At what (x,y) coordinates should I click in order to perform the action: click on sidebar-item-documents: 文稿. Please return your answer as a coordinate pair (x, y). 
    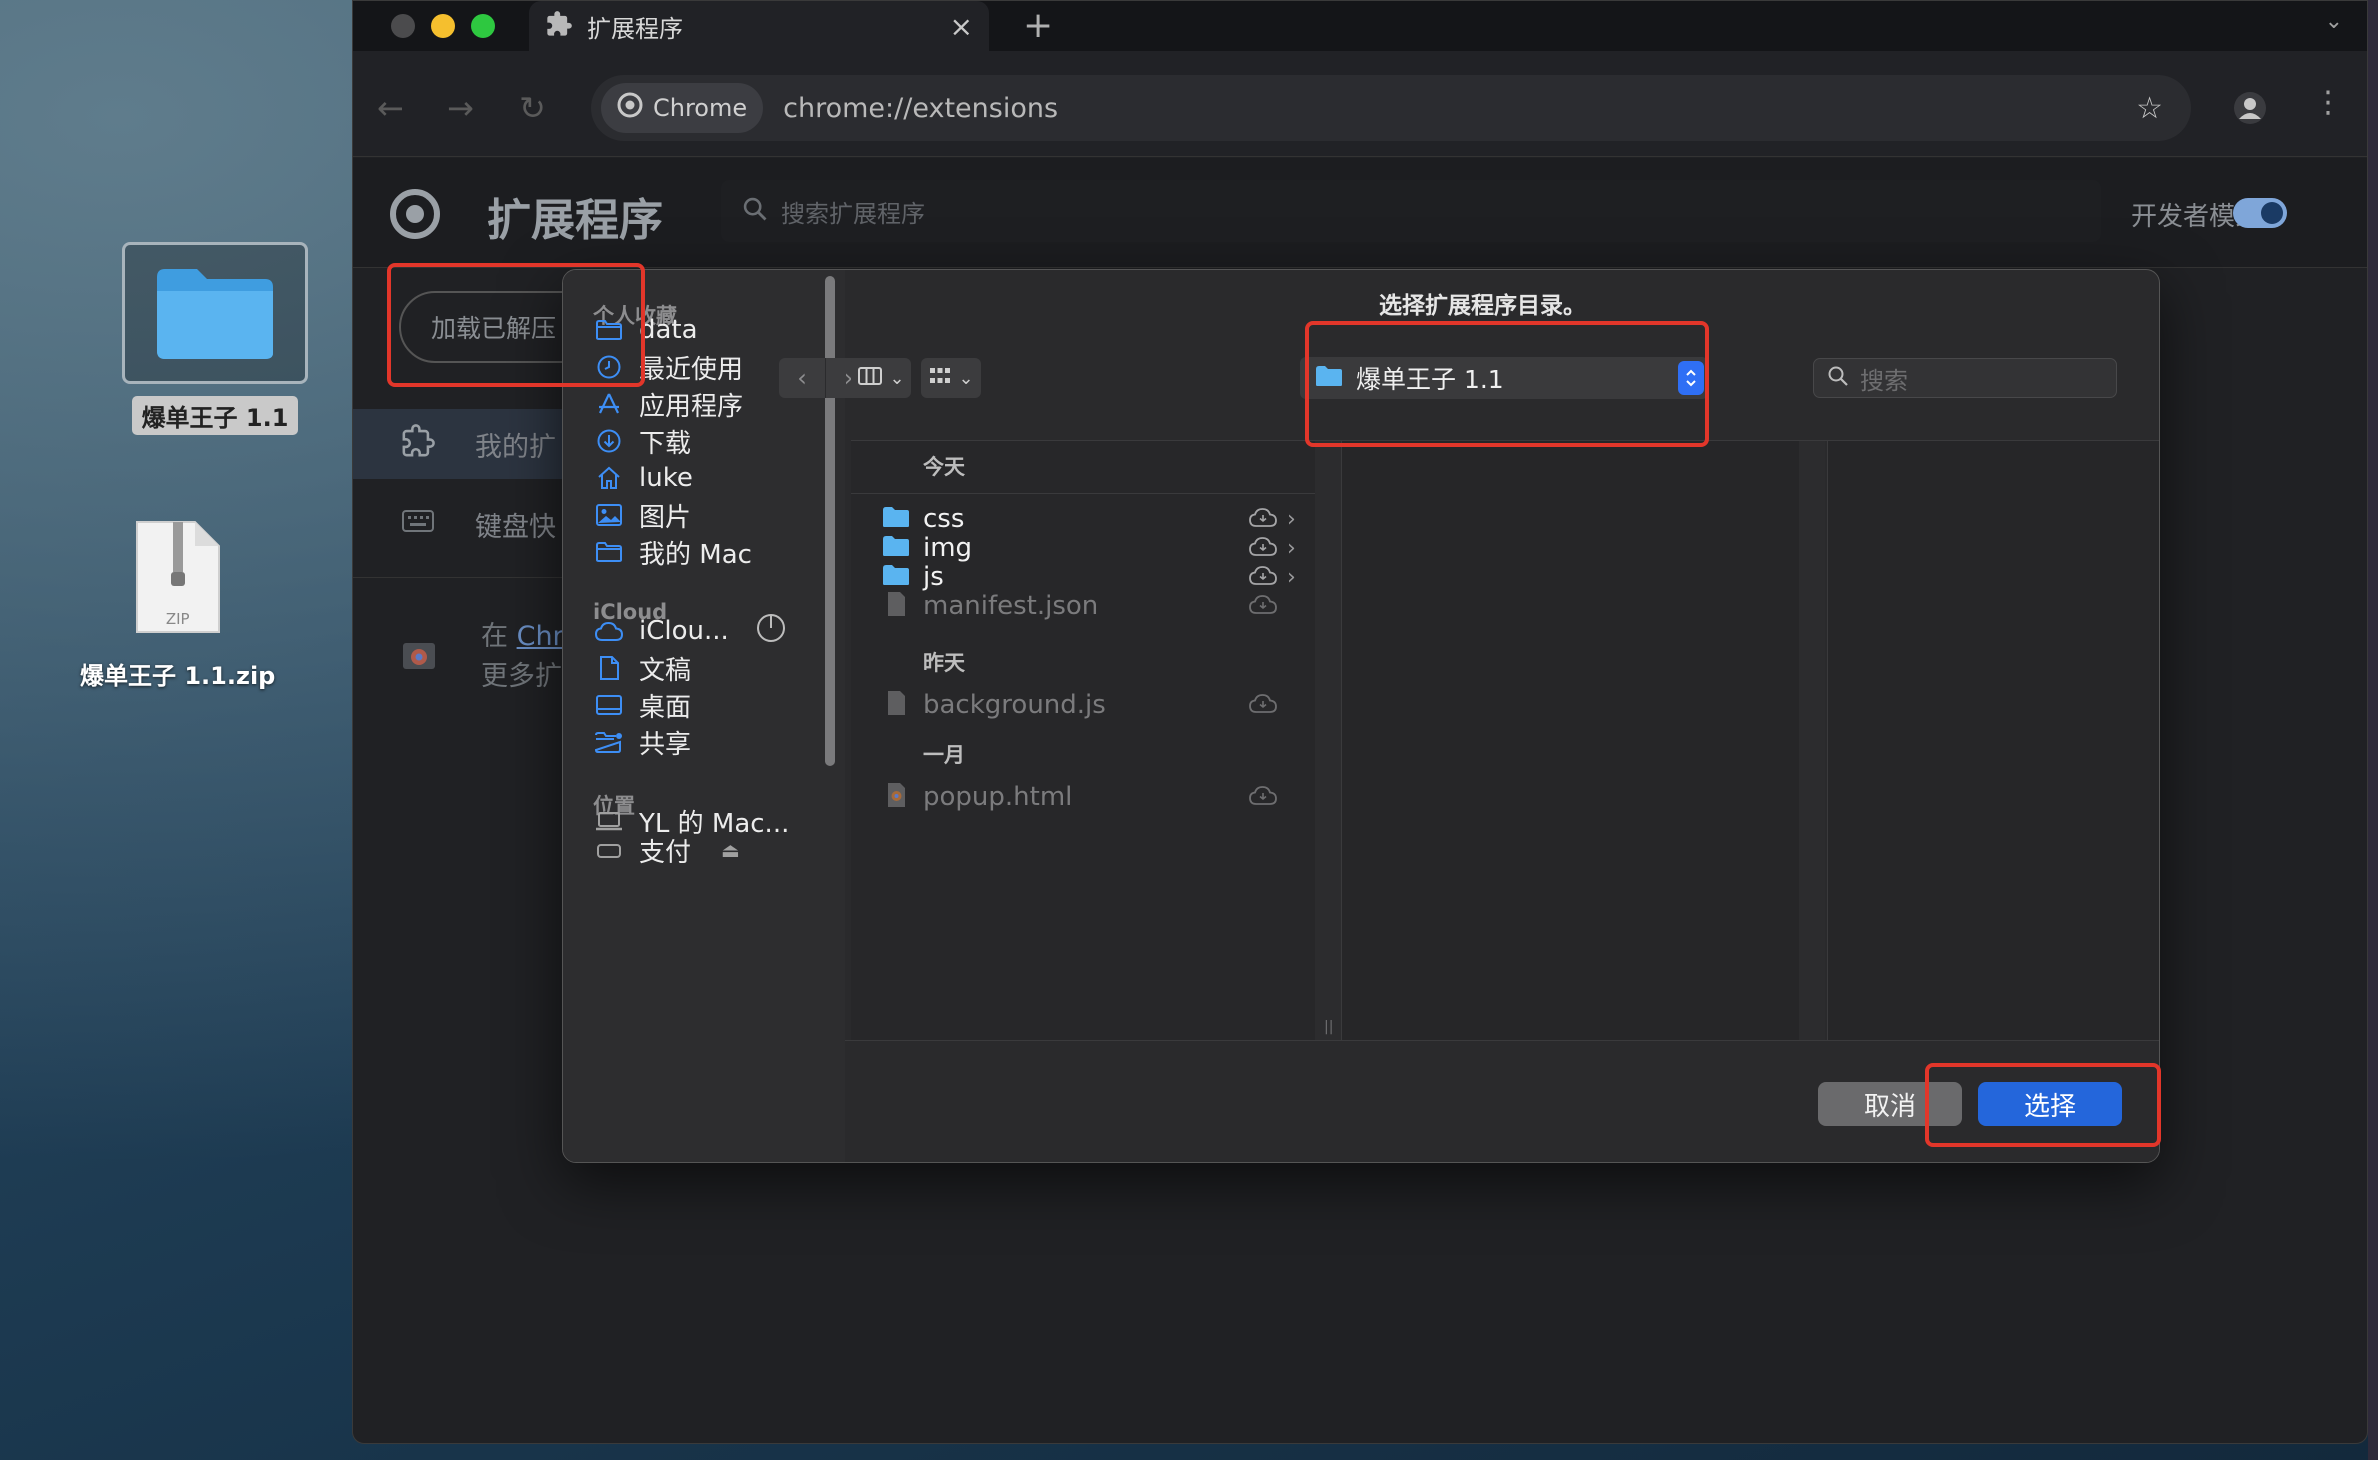
    Looking at the image, I should click on (642, 668).